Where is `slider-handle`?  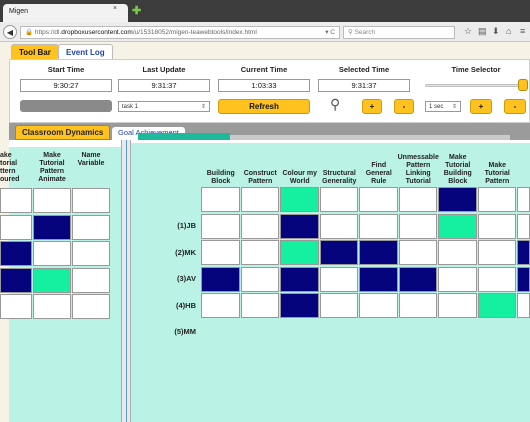 slider-handle is located at coordinates (523, 85).